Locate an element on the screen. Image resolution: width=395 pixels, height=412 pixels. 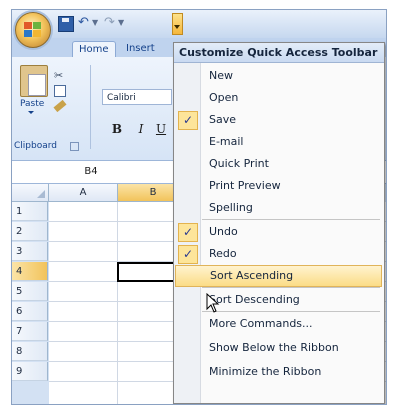
row-header: 2 is located at coordinates (30, 231).